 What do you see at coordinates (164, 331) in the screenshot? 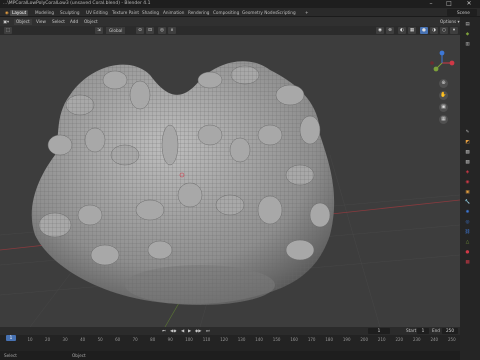
I see `jump-start-icon: ⏮` at bounding box center [164, 331].